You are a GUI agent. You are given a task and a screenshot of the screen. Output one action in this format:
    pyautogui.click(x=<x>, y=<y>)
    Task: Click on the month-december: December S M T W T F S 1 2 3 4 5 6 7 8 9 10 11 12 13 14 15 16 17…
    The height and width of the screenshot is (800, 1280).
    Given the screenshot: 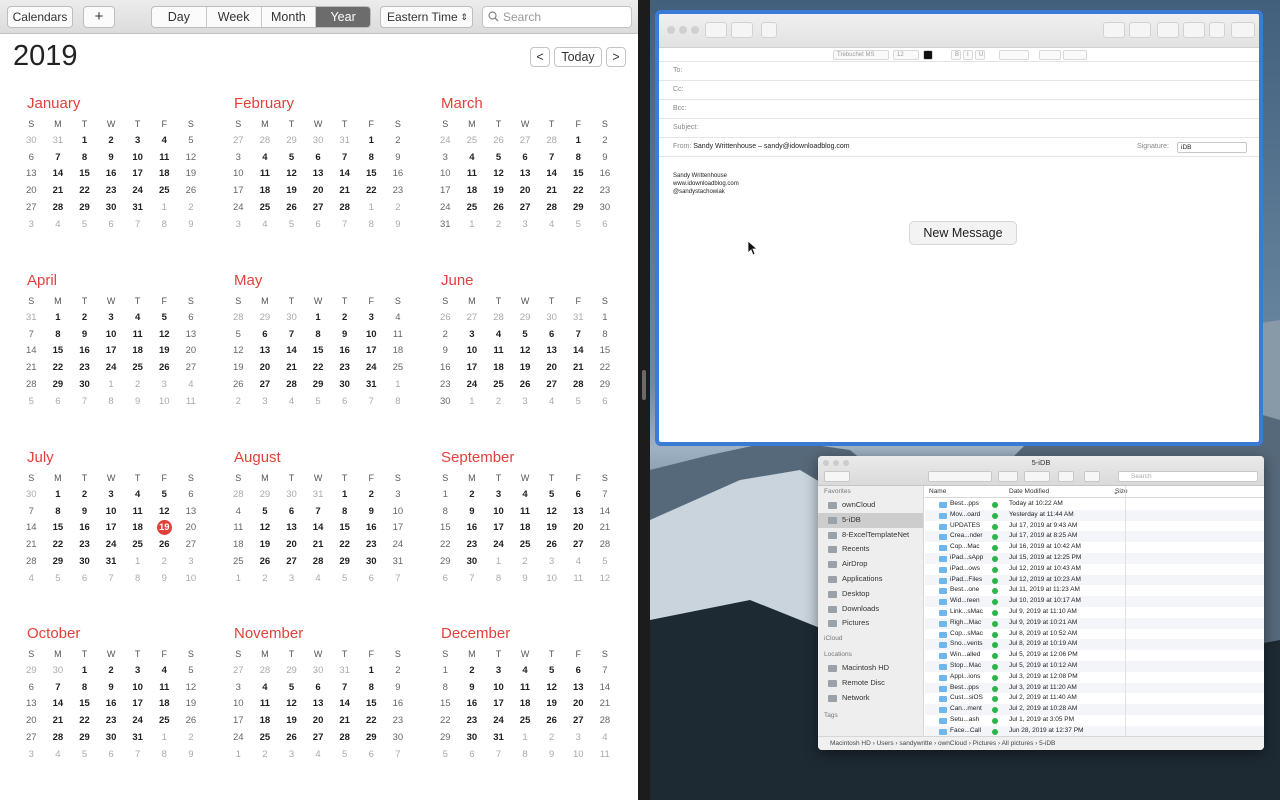 What is the action you would take?
    pyautogui.click(x=521, y=694)
    